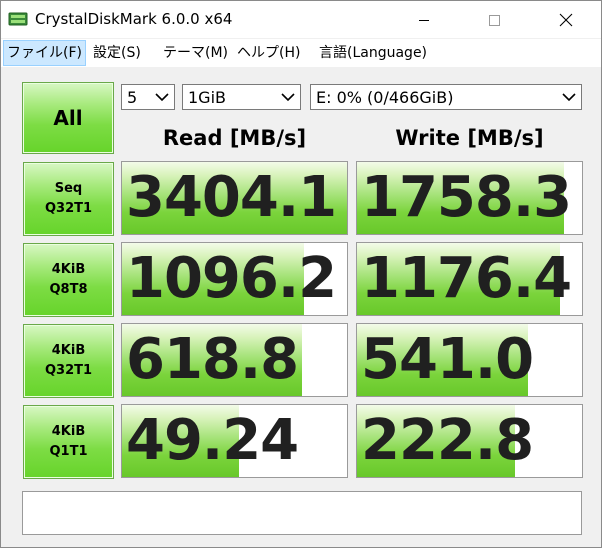  What do you see at coordinates (68, 451) in the screenshot?
I see `test-label-line2: Q1T1` at bounding box center [68, 451].